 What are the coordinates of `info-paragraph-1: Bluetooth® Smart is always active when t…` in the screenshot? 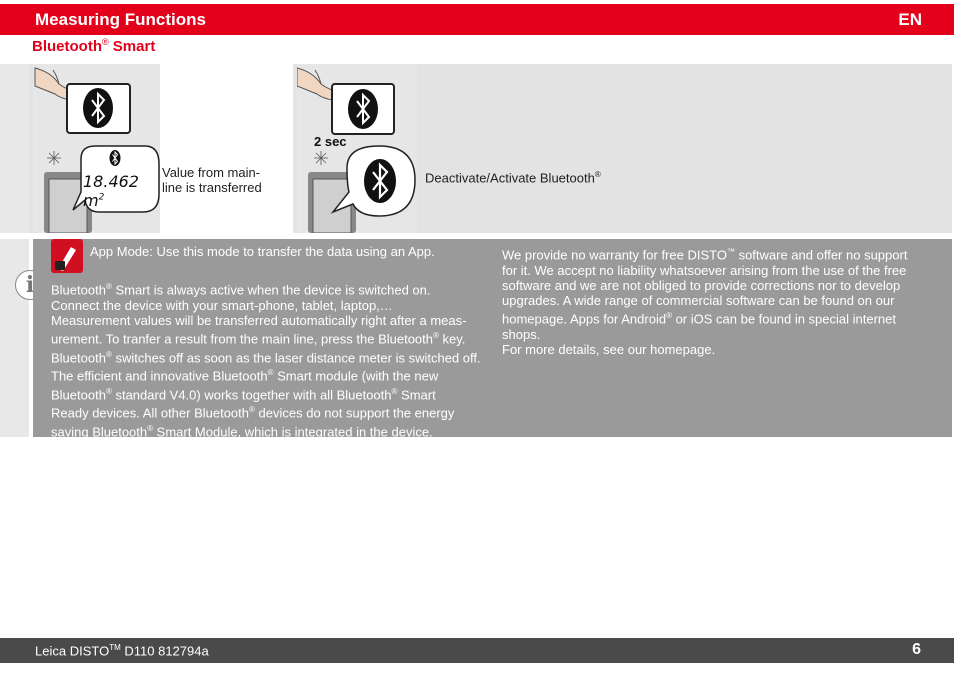 It's located at (241, 297).